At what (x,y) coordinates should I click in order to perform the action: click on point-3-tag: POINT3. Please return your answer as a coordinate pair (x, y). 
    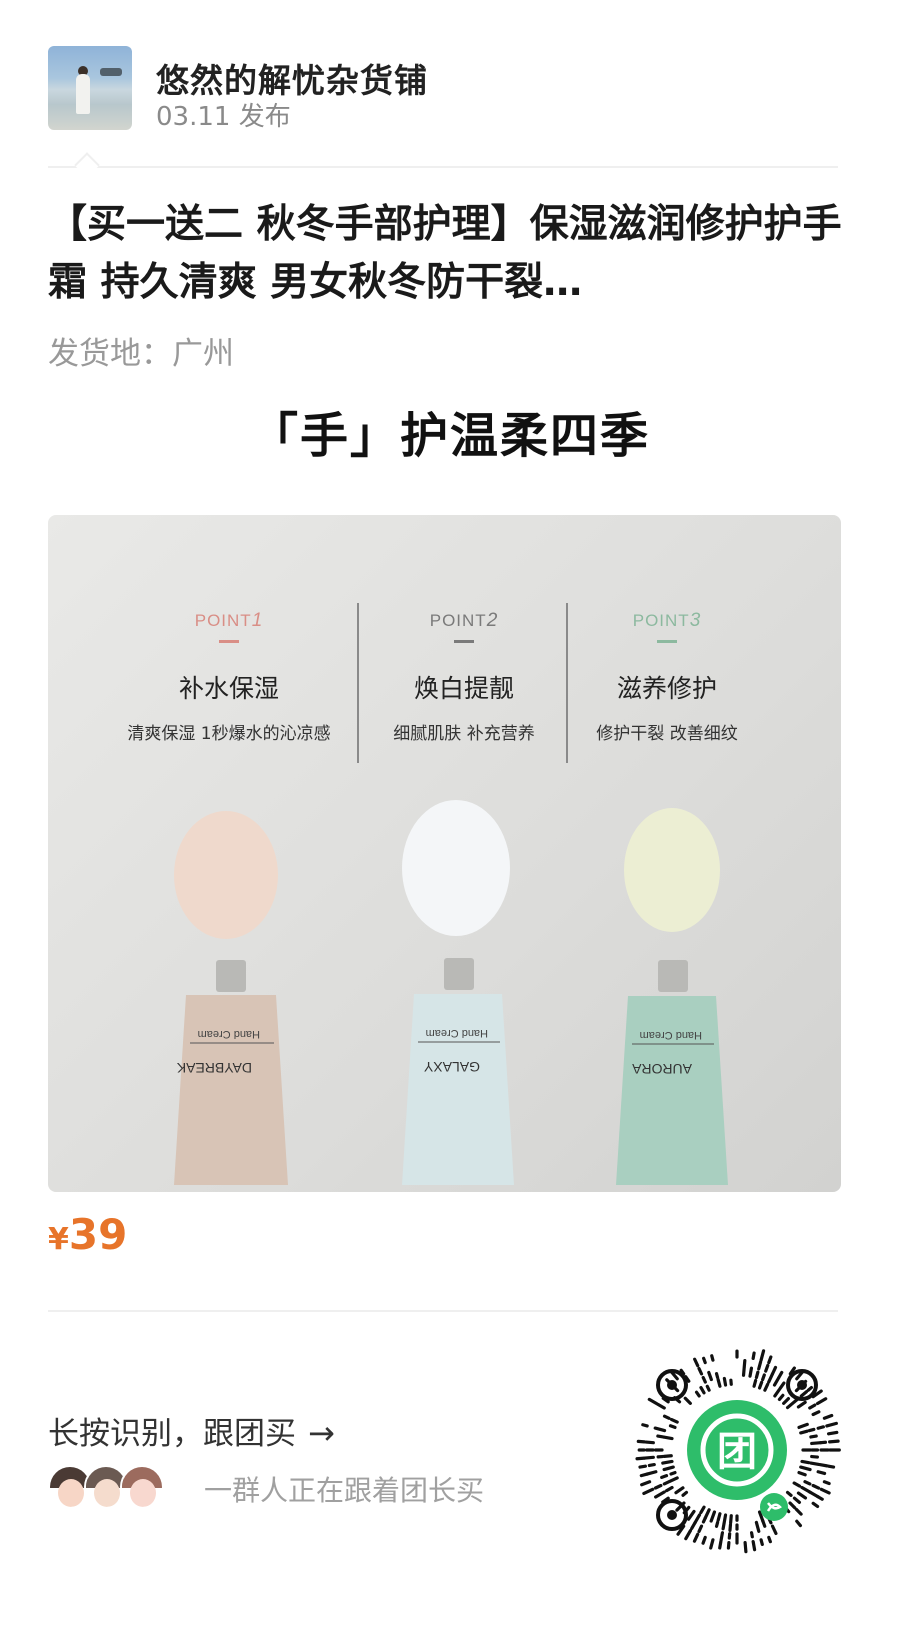
    Looking at the image, I should click on (667, 621).